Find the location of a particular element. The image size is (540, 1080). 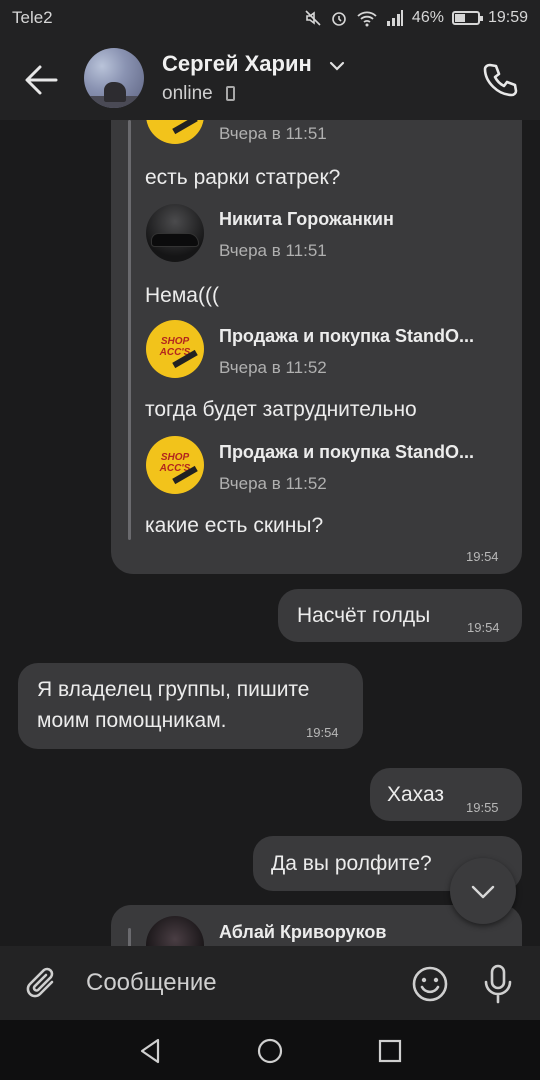

car-image is located at coordinates (175, 240).